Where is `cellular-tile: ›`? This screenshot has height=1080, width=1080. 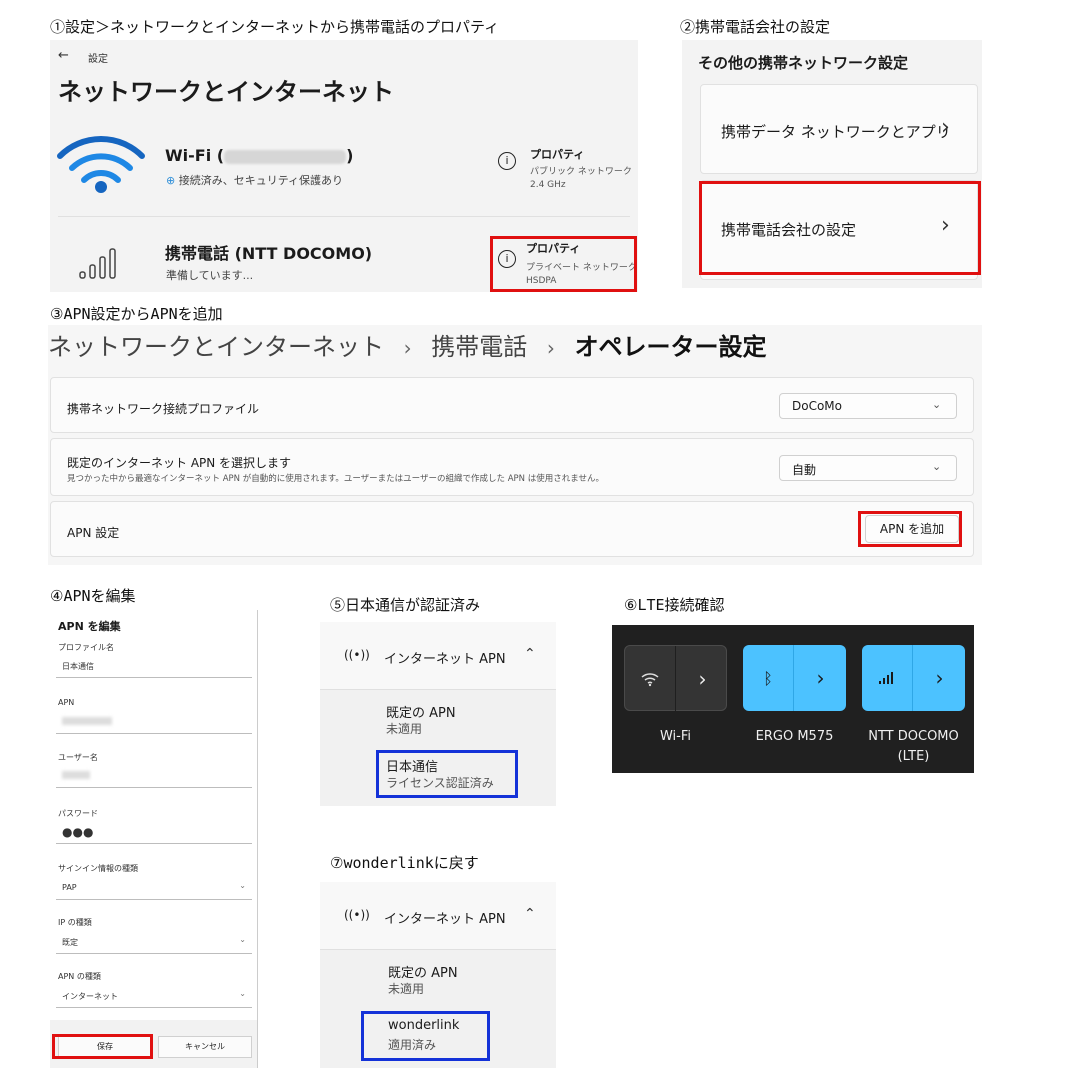 cellular-tile: › is located at coordinates (913, 678).